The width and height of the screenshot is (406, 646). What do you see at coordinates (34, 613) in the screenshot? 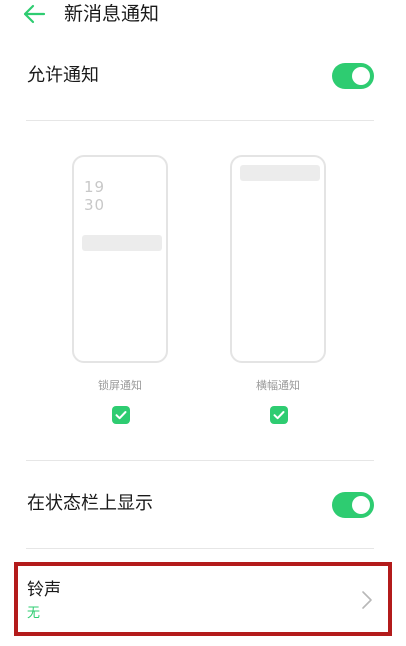
I see `ringtone-value: 无` at bounding box center [34, 613].